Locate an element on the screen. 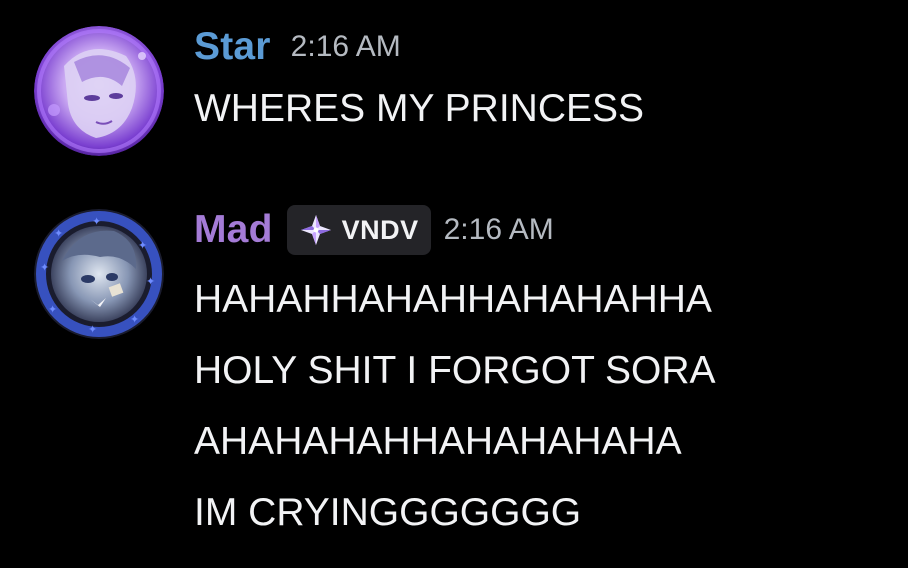 The width and height of the screenshot is (908, 568). username: Mad is located at coordinates (233, 230).